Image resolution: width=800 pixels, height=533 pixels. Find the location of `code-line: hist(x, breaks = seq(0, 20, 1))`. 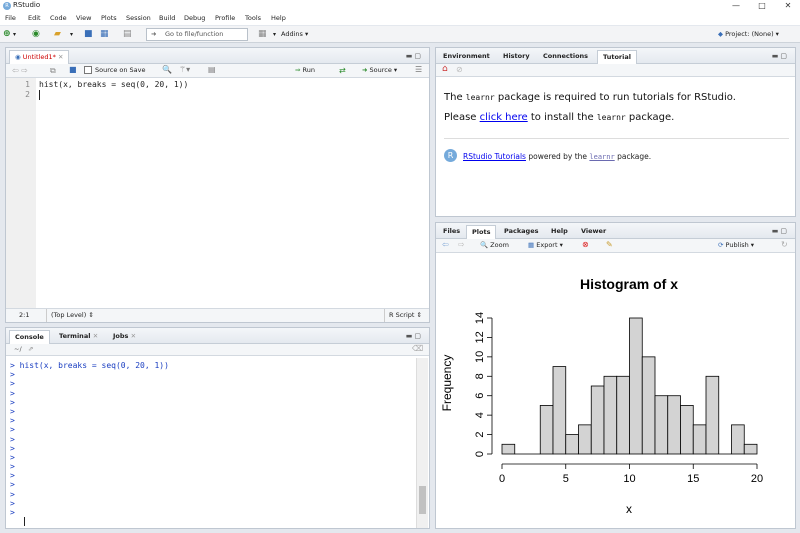

code-line: hist(x, breaks = seq(0, 20, 1)) is located at coordinates (113, 84).